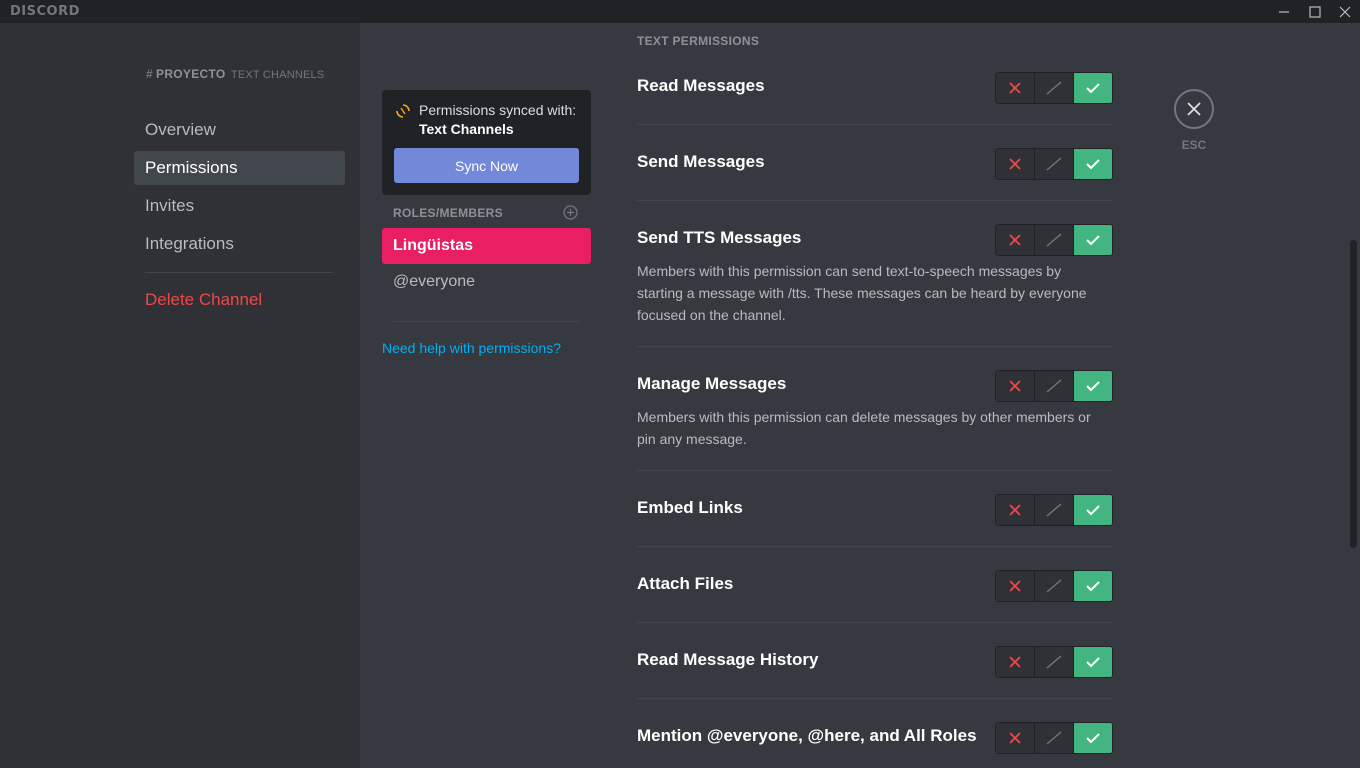 Image resolution: width=1360 pixels, height=768 pixels. Describe the element at coordinates (698, 41) in the screenshot. I see `section-title: TEXT PERMISSIONS` at that location.